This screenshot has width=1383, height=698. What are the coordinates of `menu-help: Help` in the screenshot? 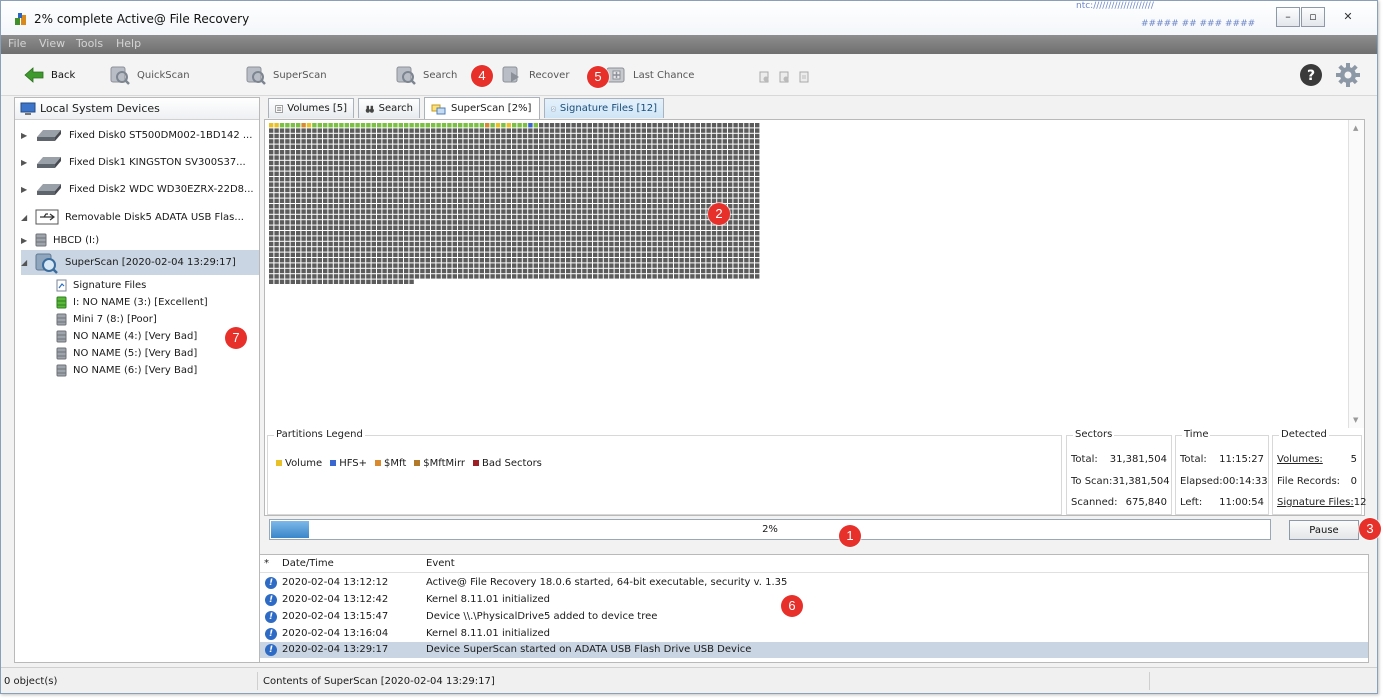 It's located at (128, 43).